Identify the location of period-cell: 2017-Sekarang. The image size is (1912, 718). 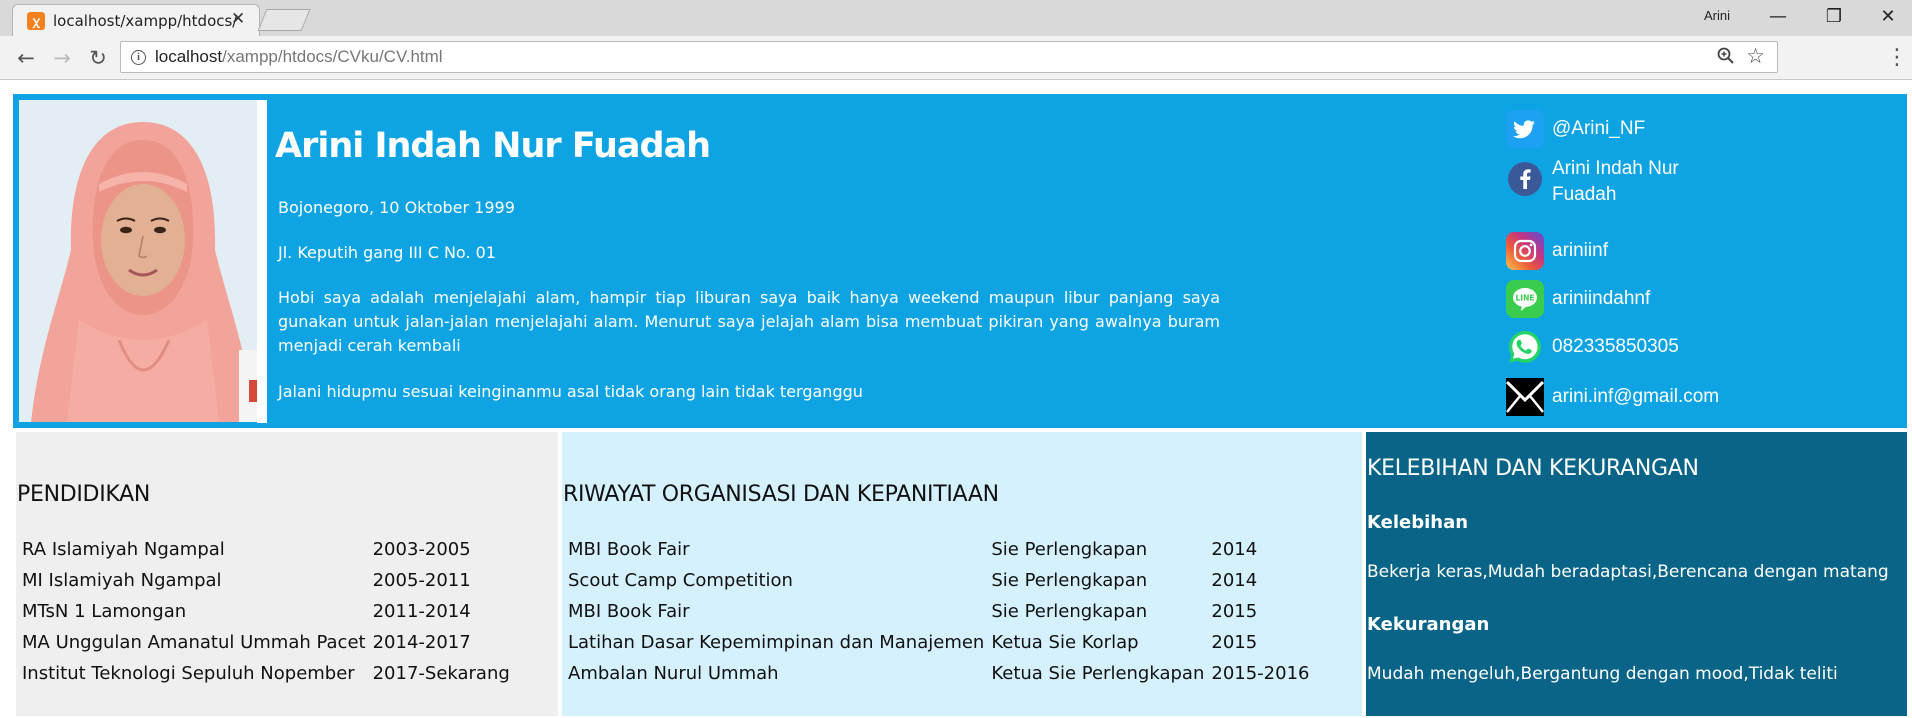
(441, 673).